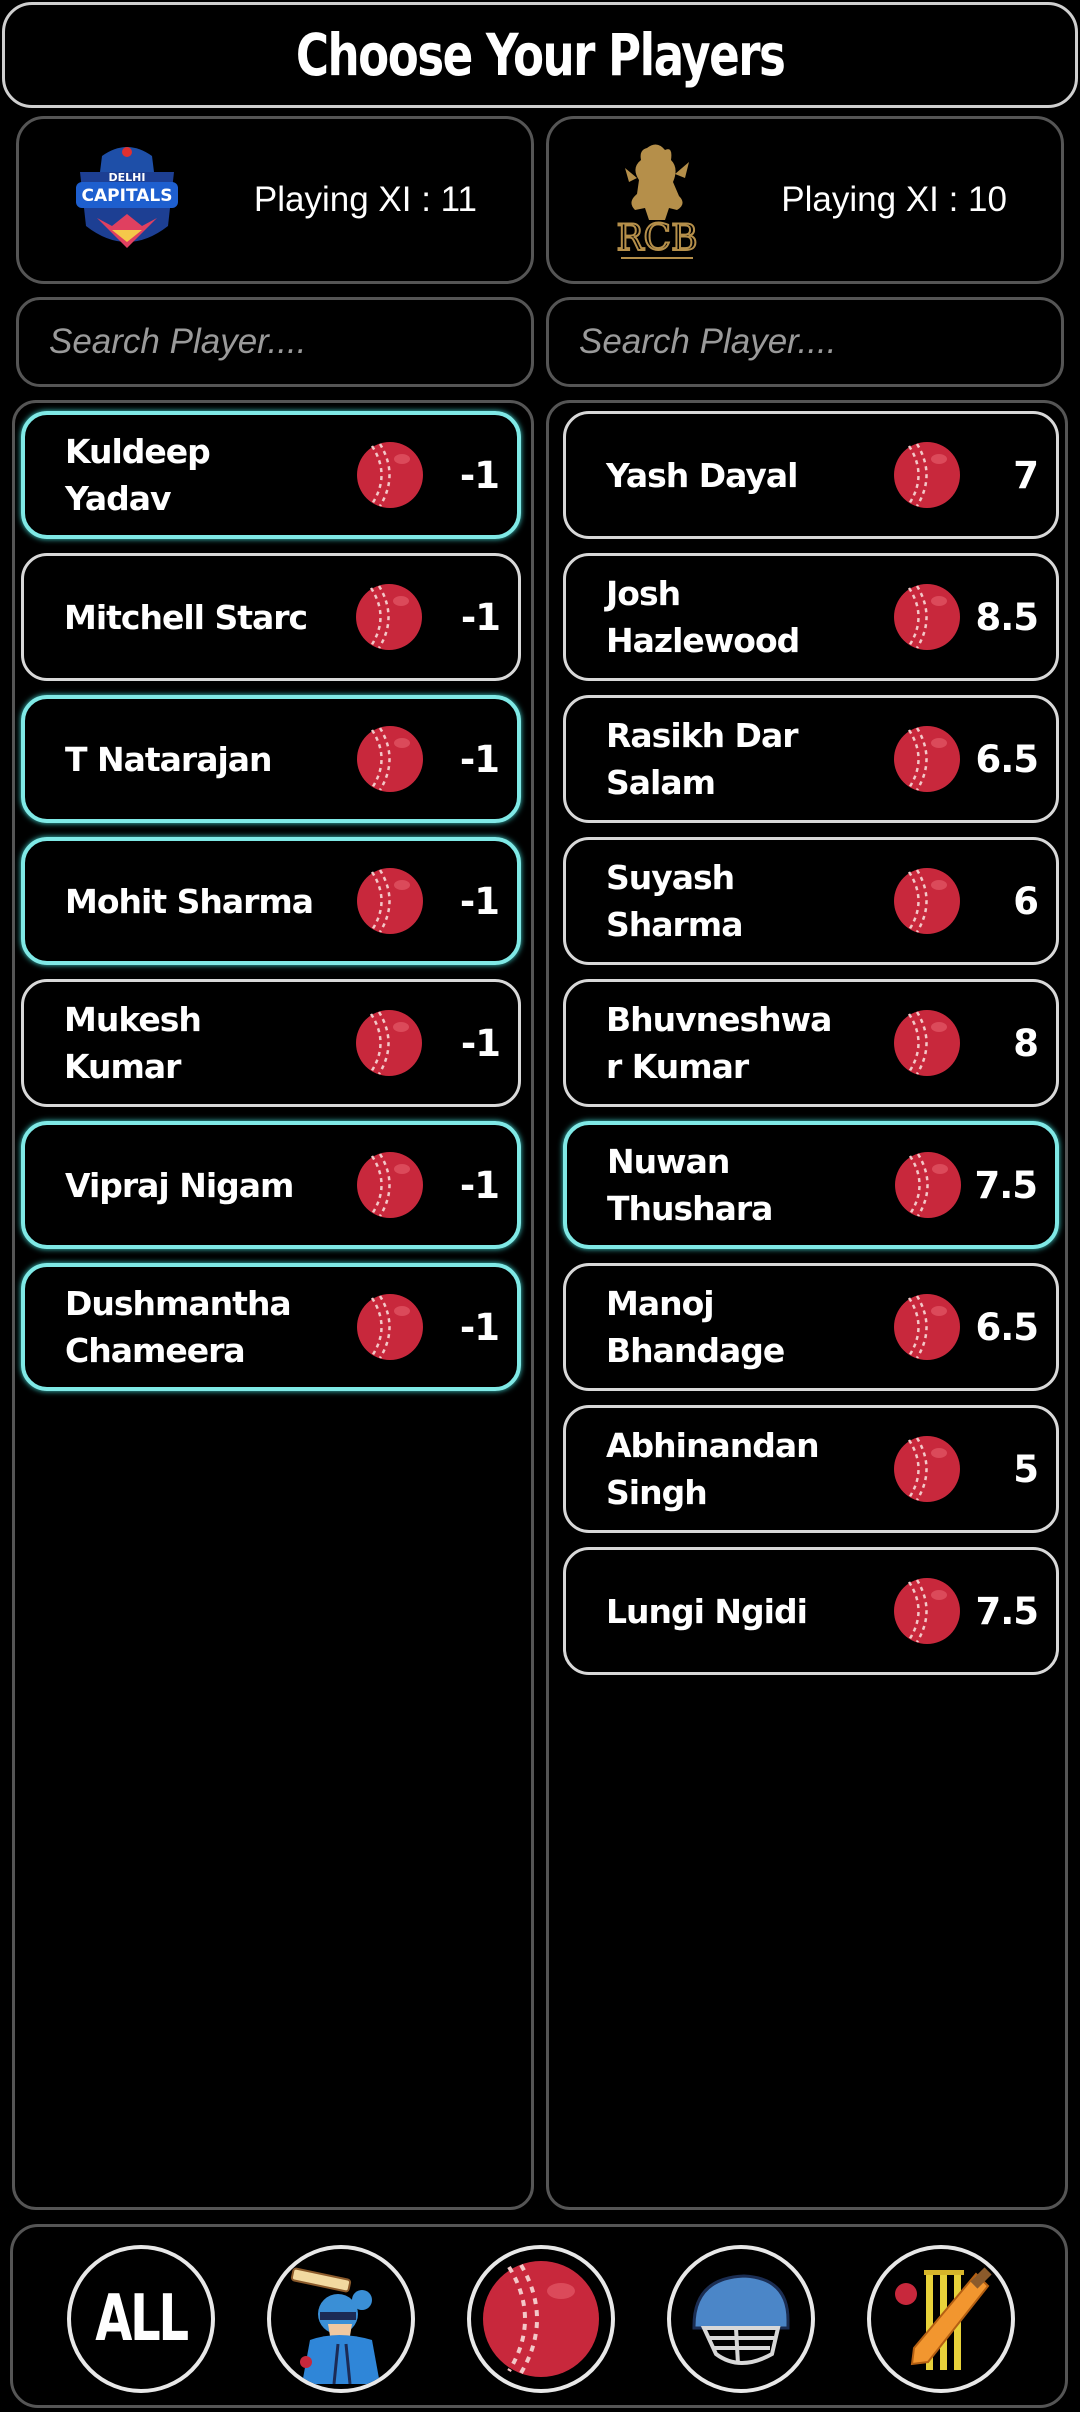 The image size is (1080, 2412). I want to click on batter-icon, so click(335, 2325).